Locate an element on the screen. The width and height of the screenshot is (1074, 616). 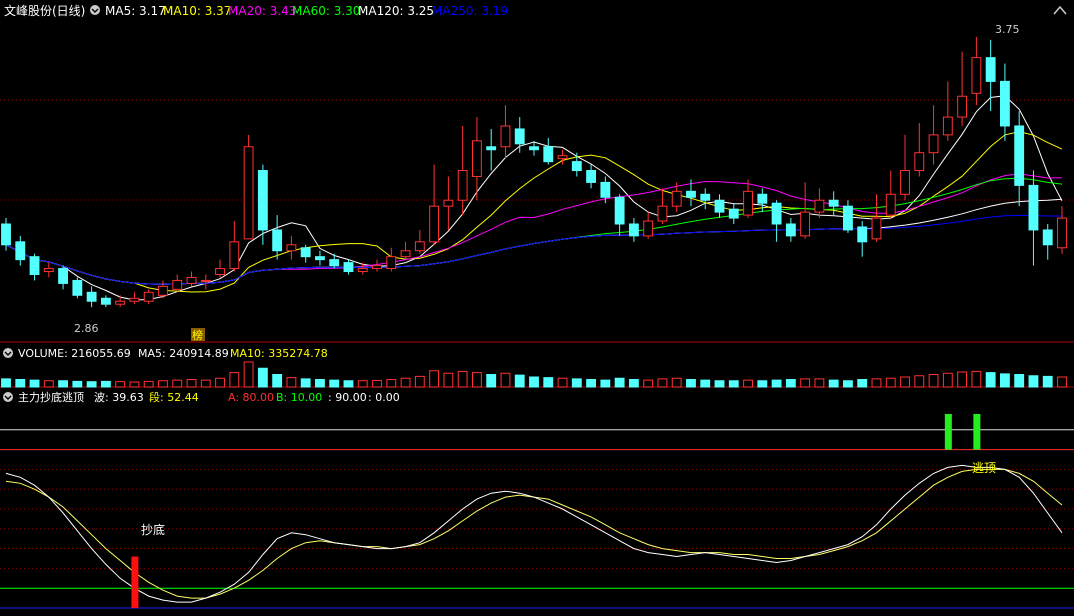
ref-bottom-value: : 0.00 is located at coordinates (384, 397).